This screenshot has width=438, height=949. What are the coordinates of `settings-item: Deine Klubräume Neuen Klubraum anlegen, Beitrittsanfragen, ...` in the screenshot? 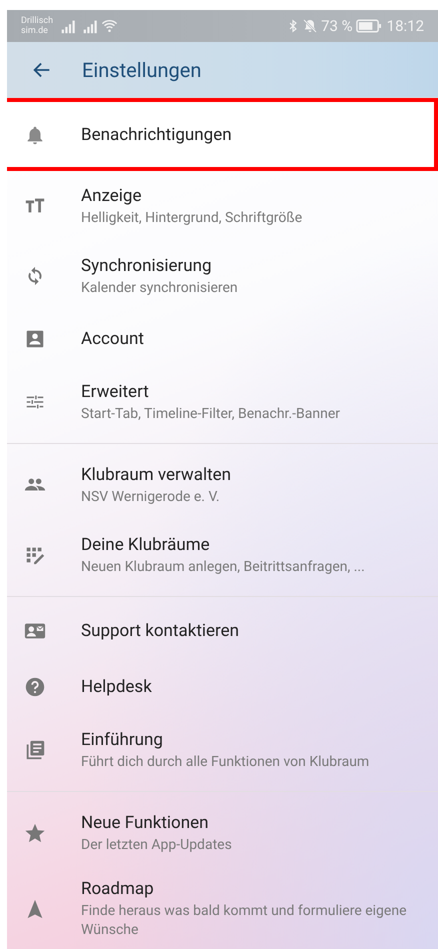 It's located at (222, 555).